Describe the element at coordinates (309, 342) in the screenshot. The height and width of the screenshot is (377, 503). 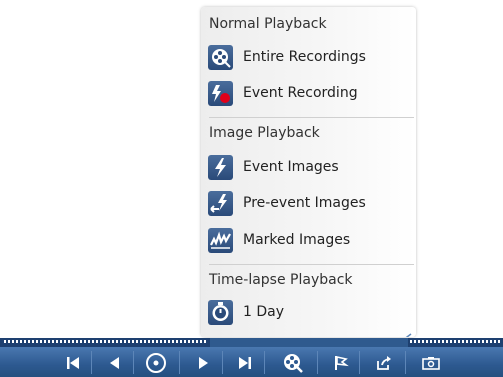
I see `timeline-menu-anchor` at that location.